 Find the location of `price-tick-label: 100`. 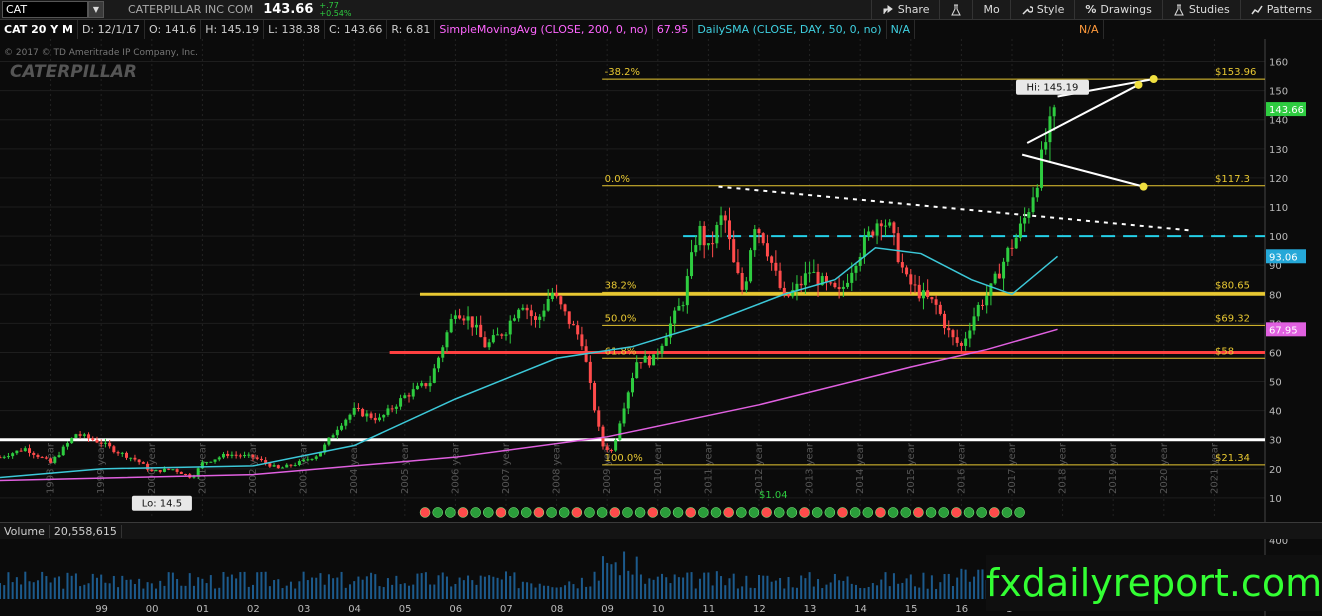

price-tick-label: 100 is located at coordinates (1278, 237).